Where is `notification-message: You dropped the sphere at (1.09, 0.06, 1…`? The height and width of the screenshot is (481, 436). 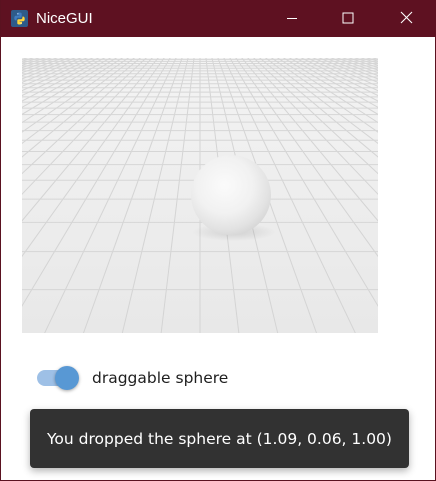
notification-message: You dropped the sphere at (1.09, 0.06, 1… is located at coordinates (219, 438).